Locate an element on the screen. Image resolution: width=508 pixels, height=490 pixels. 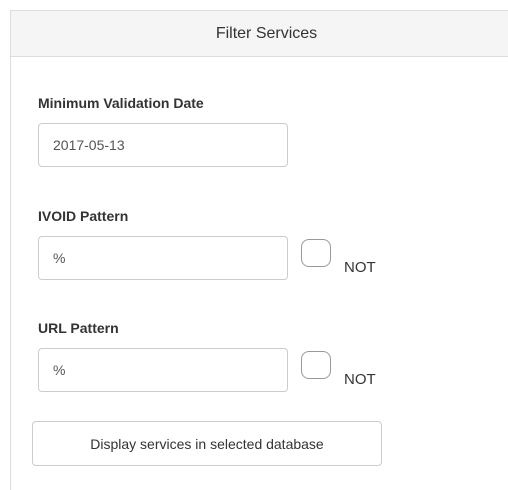
panel-heading: Filter Services is located at coordinates (259, 34).